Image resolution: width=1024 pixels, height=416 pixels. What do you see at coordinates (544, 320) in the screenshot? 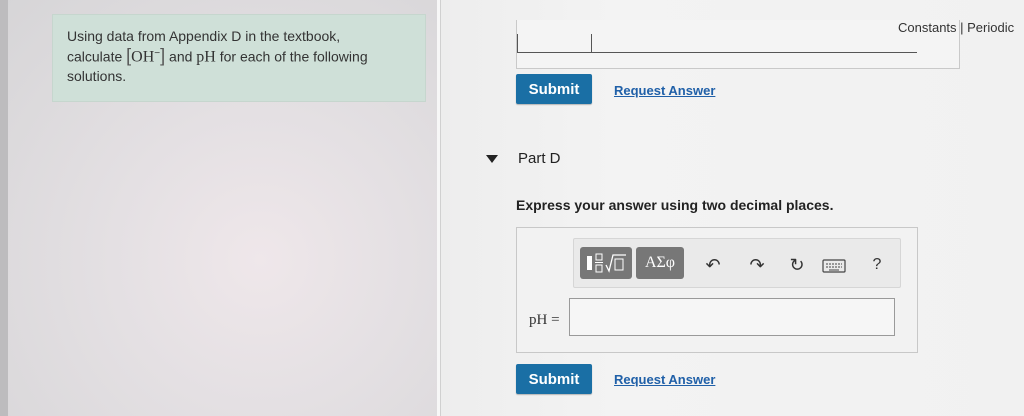
I see `answer-label: pH =` at bounding box center [544, 320].